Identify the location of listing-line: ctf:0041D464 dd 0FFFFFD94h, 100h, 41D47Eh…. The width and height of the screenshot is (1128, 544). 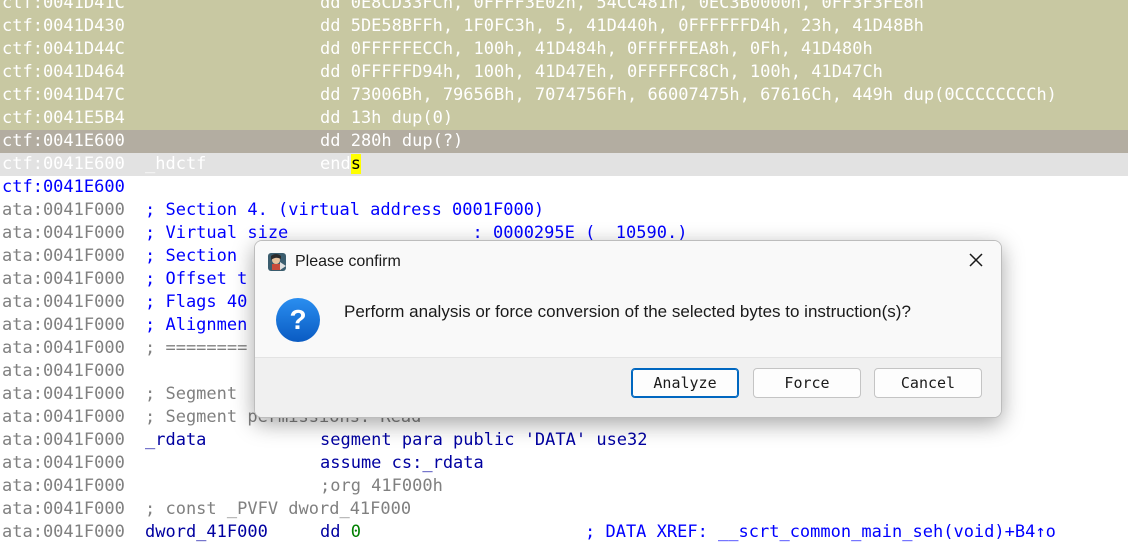
(564, 72).